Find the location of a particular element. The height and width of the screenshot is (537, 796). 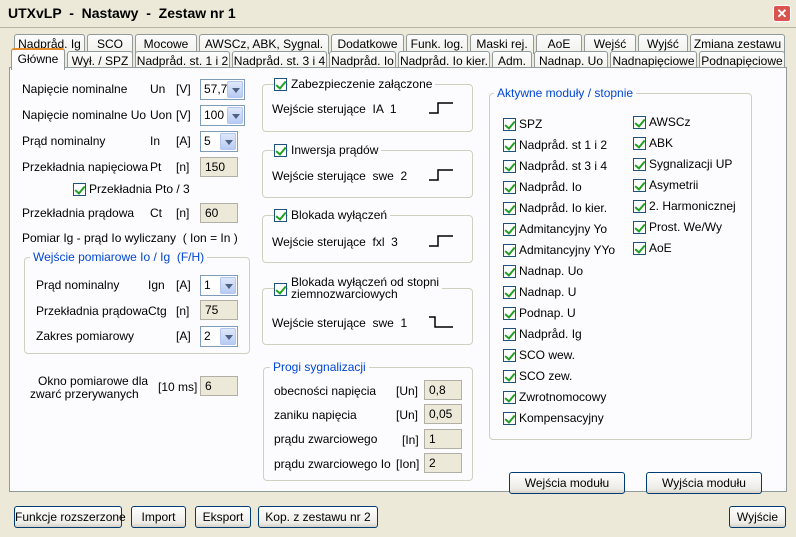

inwersja-label: Inwersja prądów is located at coordinates (335, 150).